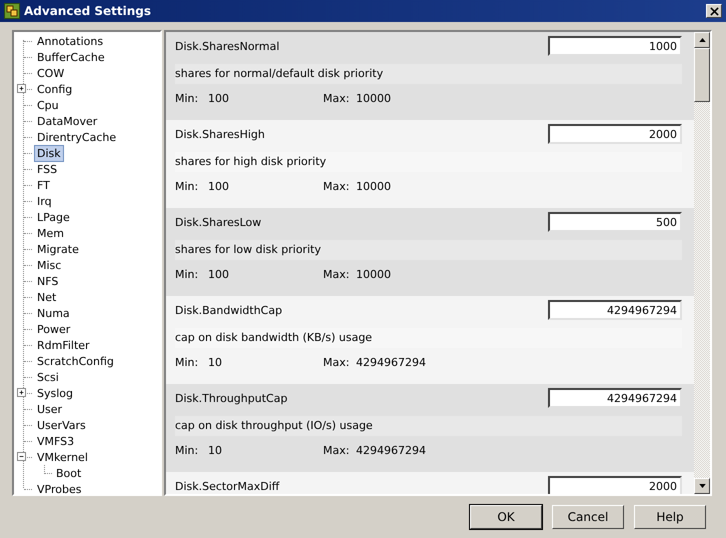 The image size is (726, 538). Describe the element at coordinates (48, 281) in the screenshot. I see `tree-item: NFS` at that location.